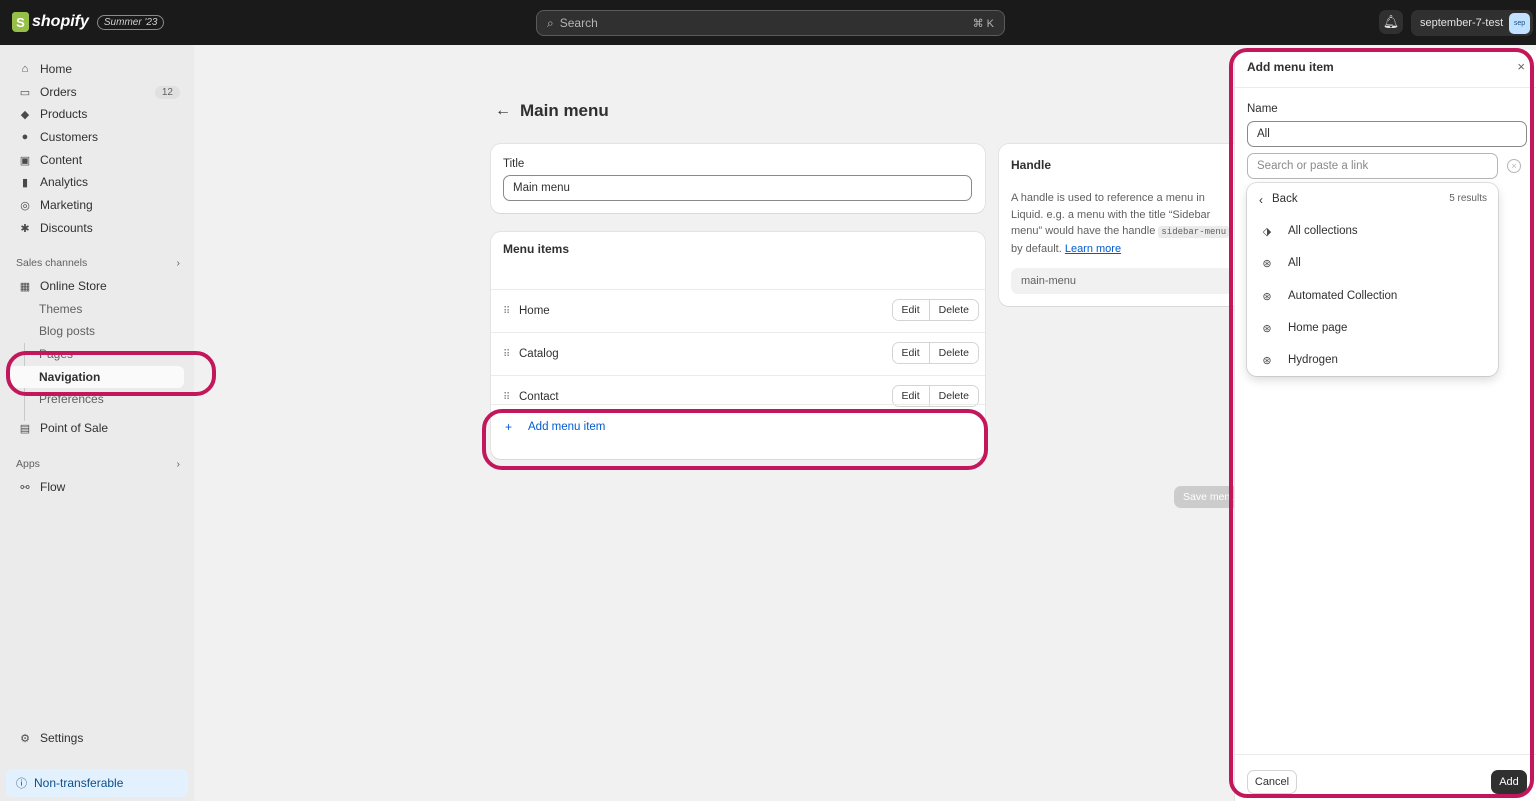 Image resolution: width=1536 pixels, height=801 pixels. What do you see at coordinates (1521, 66) in the screenshot?
I see `close-icon: ×` at bounding box center [1521, 66].